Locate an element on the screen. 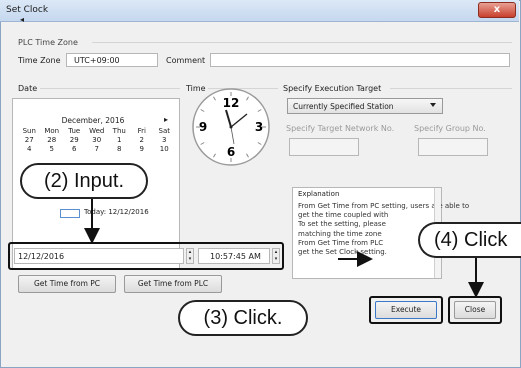 The width and height of the screenshot is (521, 368). calendar-day: 5 is located at coordinates (52, 149).